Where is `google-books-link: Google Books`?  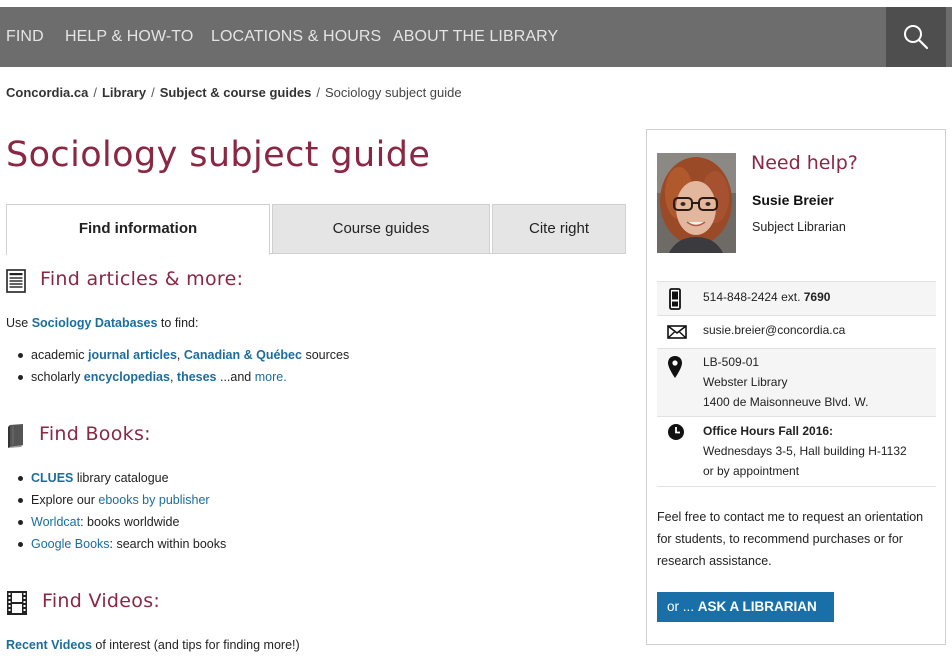 google-books-link: Google Books is located at coordinates (70, 544).